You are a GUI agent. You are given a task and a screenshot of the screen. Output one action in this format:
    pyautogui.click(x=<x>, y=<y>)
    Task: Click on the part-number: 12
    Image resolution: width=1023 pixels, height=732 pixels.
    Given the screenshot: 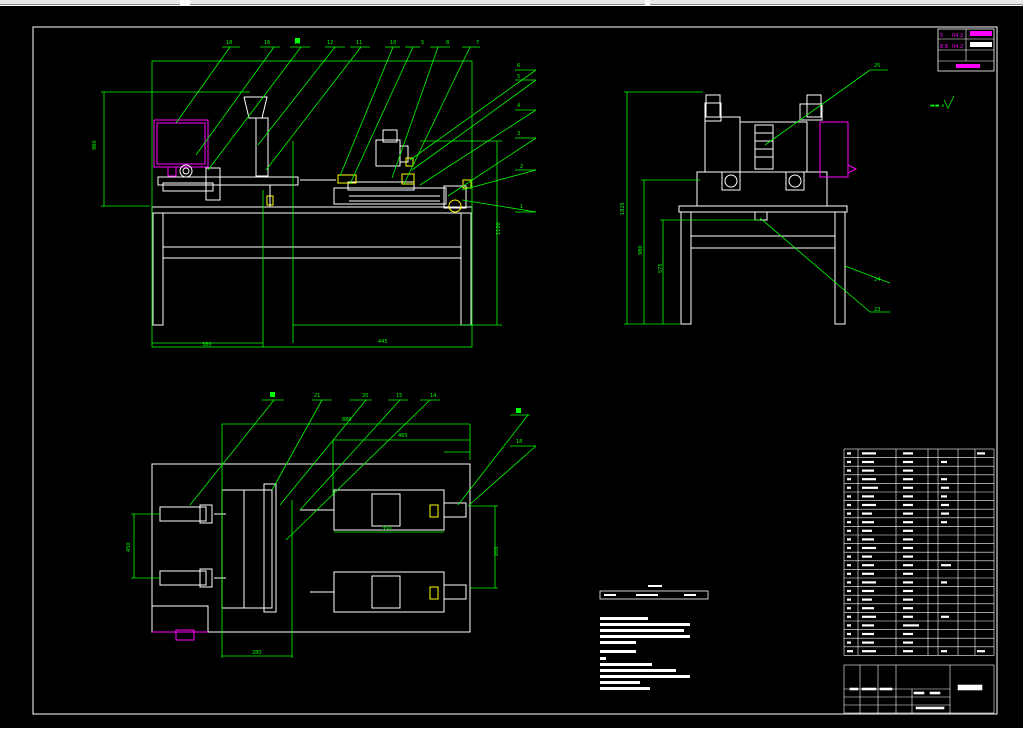 What is the action you would take?
    pyautogui.click(x=330, y=43)
    